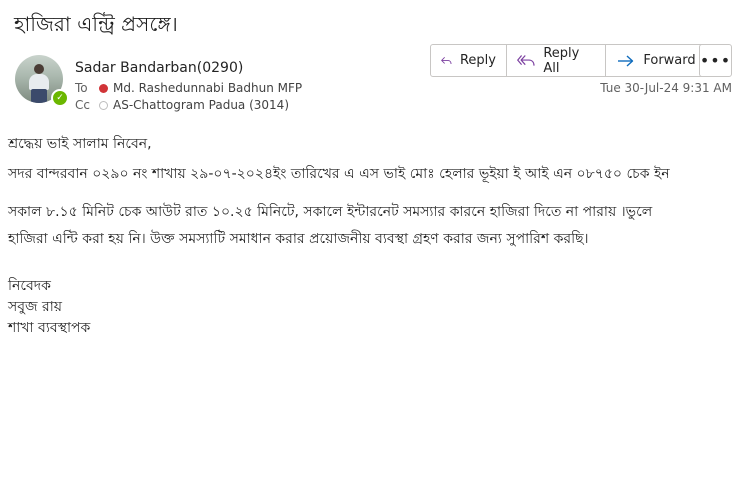 This screenshot has width=746, height=503. What do you see at coordinates (201, 105) in the screenshot?
I see `cc-recipient: AS-Chattogram Padua (3014)` at bounding box center [201, 105].